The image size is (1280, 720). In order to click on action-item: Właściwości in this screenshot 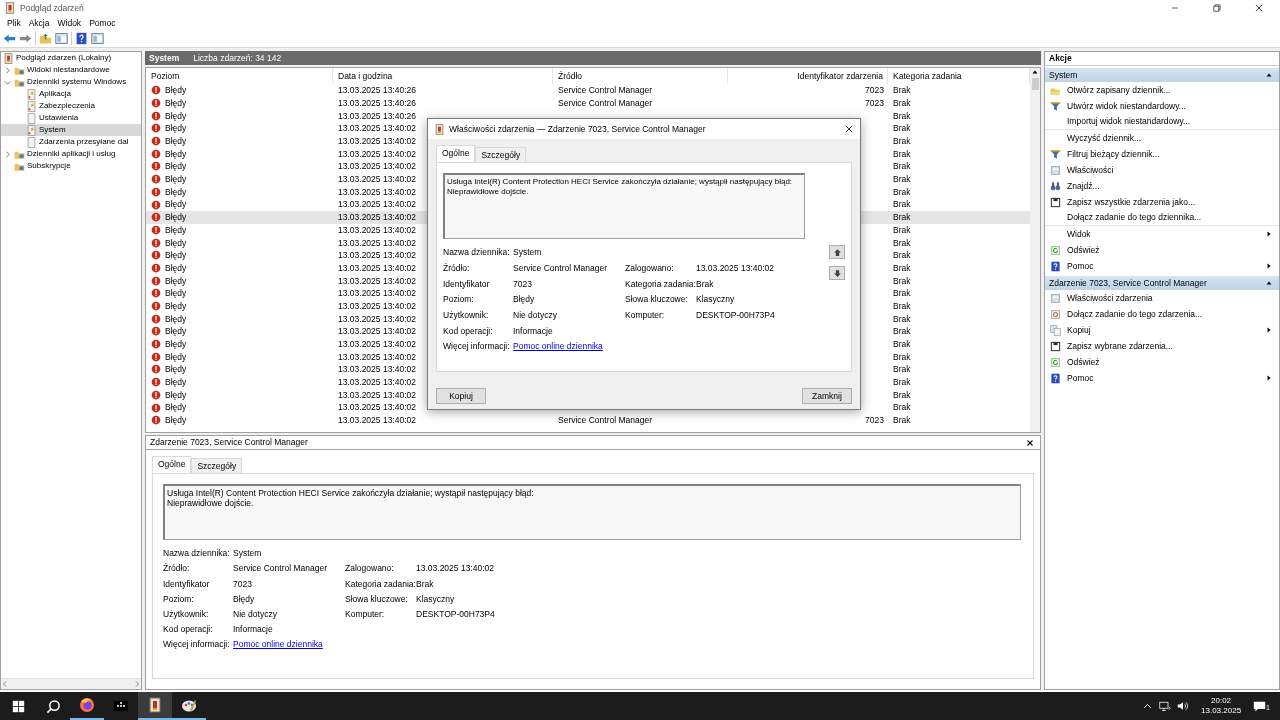, I will do `click(1090, 170)`.